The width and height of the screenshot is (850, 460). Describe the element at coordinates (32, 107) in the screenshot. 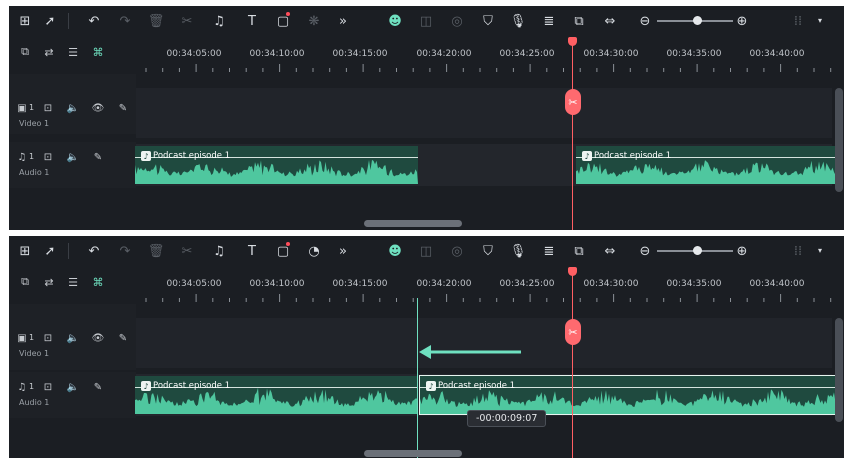

I see `video-track-index: 1` at that location.